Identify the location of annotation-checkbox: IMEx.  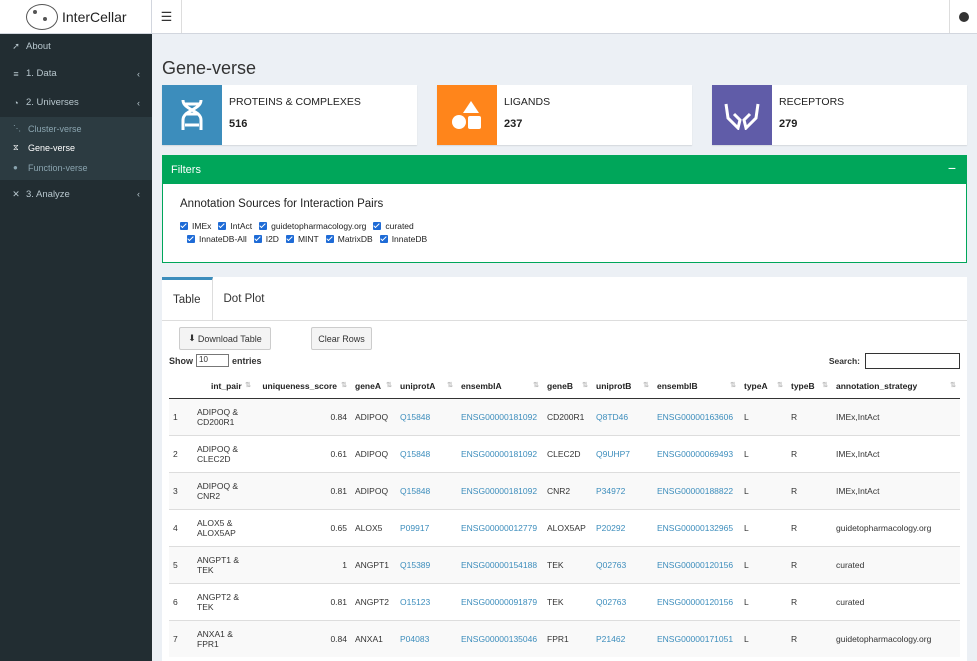
(195, 226).